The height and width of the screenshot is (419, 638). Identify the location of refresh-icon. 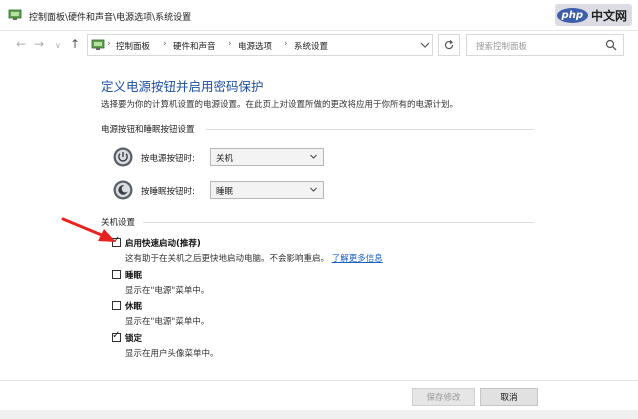
(449, 45).